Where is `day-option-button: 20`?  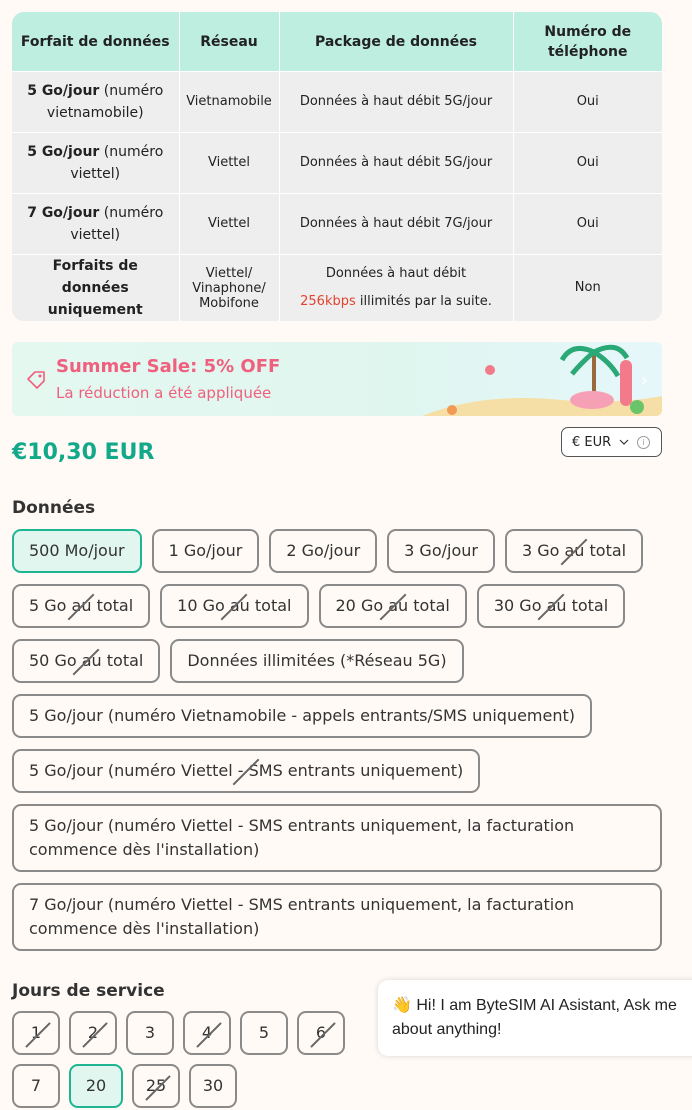 day-option-button: 20 is located at coordinates (96, 1086).